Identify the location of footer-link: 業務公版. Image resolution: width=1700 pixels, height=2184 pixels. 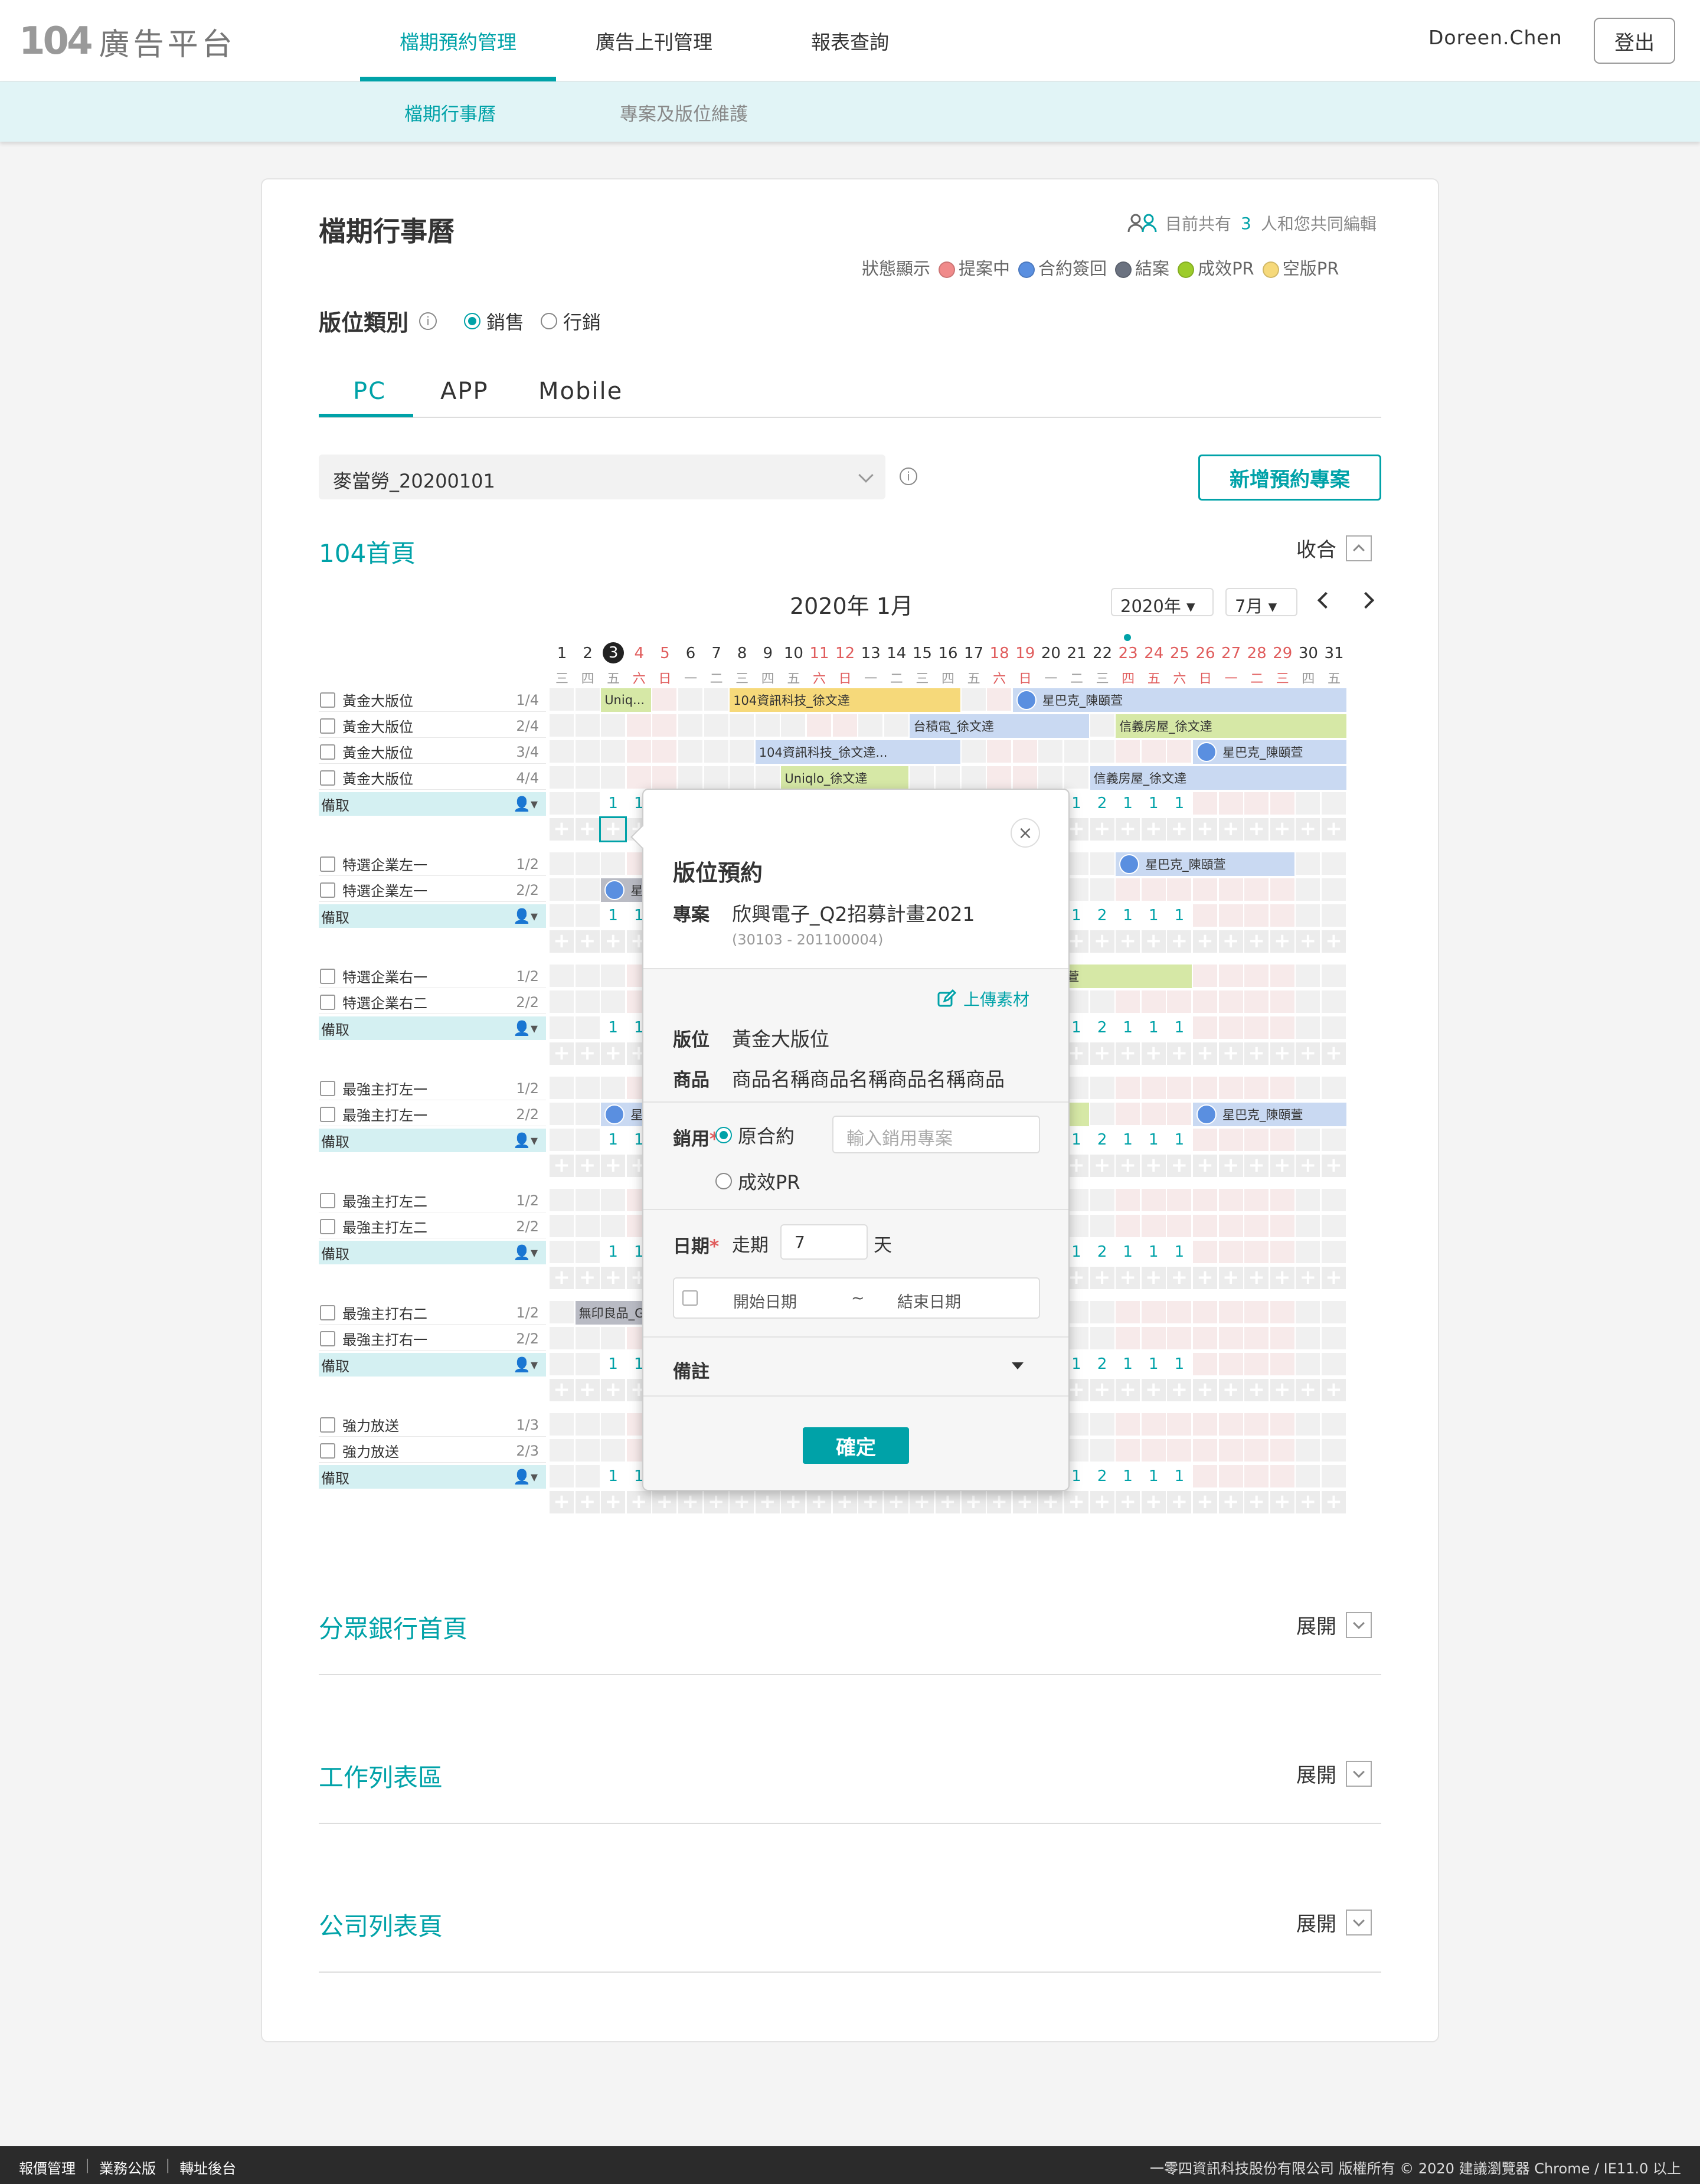
(127, 2167).